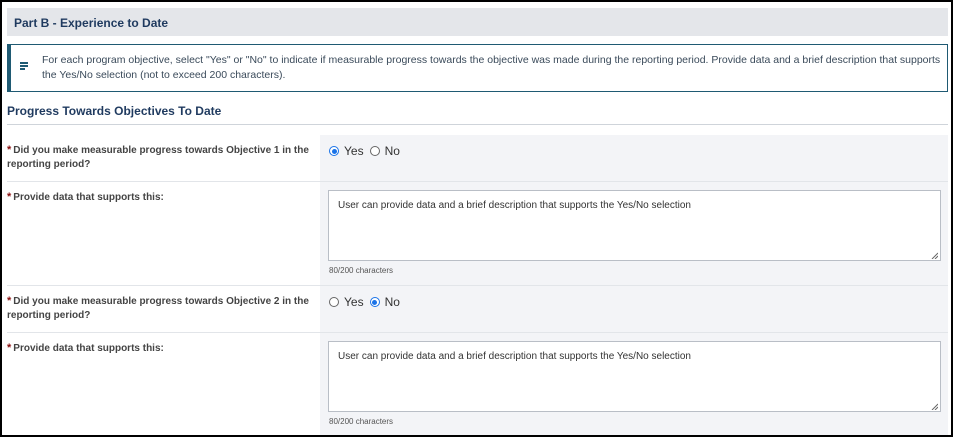  I want to click on objective-1-char-counter: 80/200 characters, so click(361, 270).